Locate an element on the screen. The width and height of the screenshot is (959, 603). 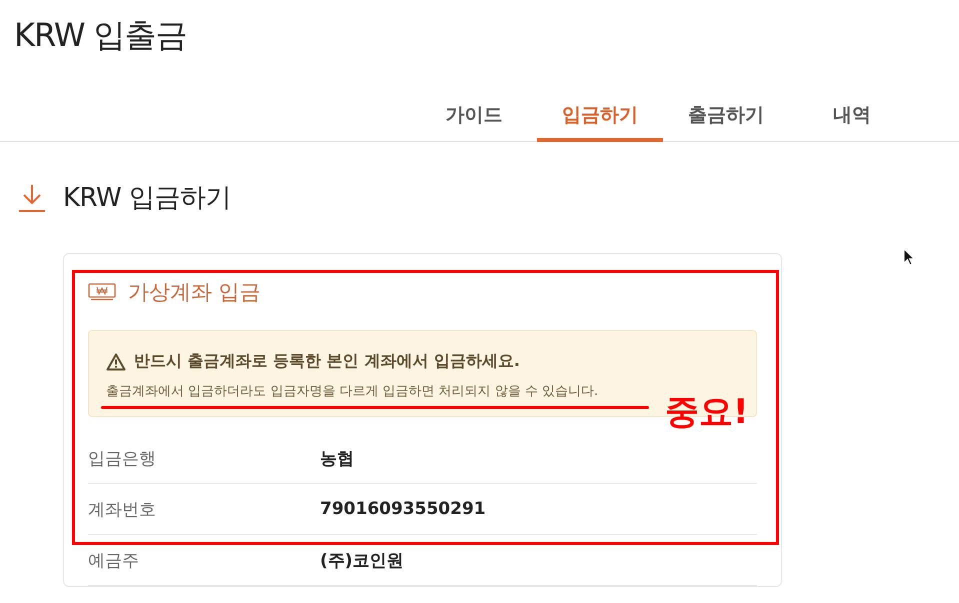
section-title: KRW 입금하기 is located at coordinates (147, 198).